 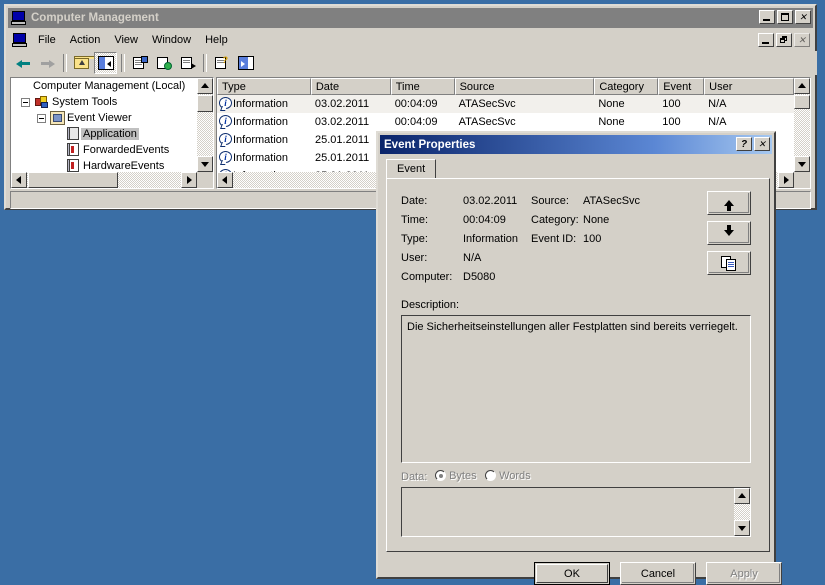 What do you see at coordinates (85, 102) in the screenshot?
I see `tree-node-label: System Tools` at bounding box center [85, 102].